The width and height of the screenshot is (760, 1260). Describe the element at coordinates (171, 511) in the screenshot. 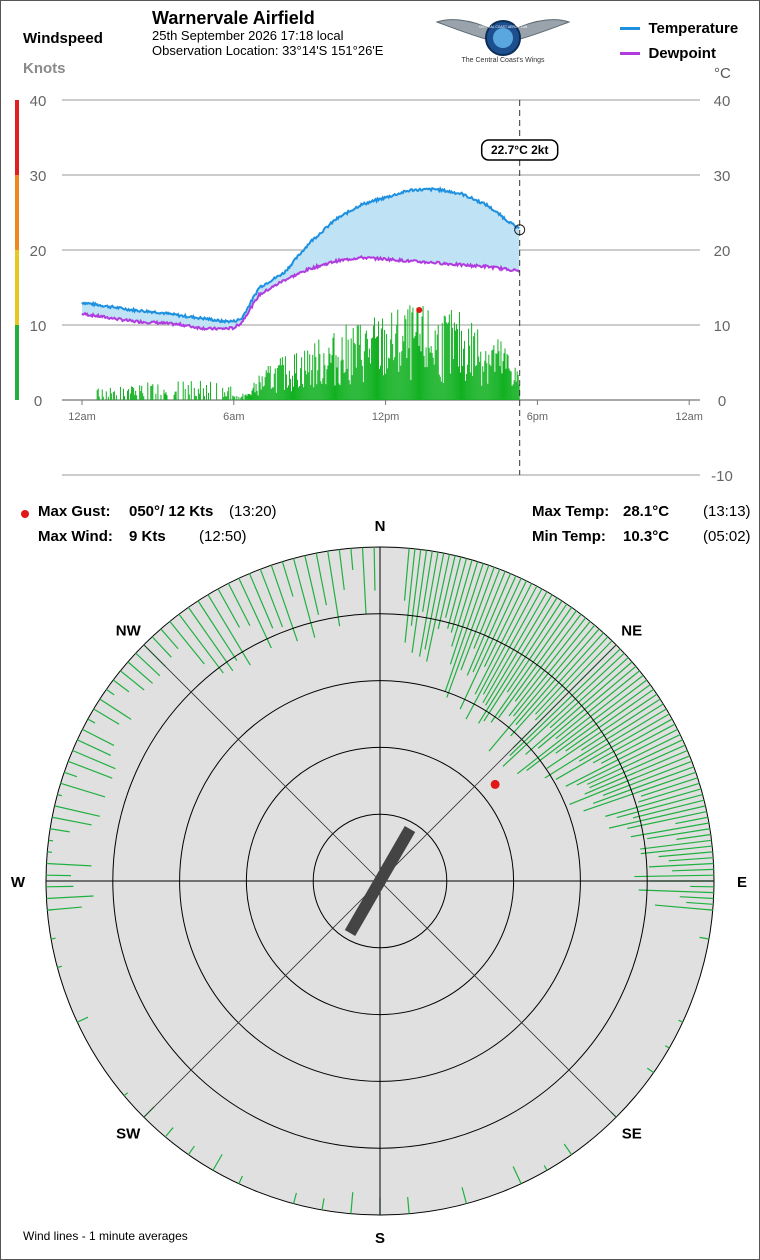

I see `max-gust-value: 050°/ 12 Kts` at that location.